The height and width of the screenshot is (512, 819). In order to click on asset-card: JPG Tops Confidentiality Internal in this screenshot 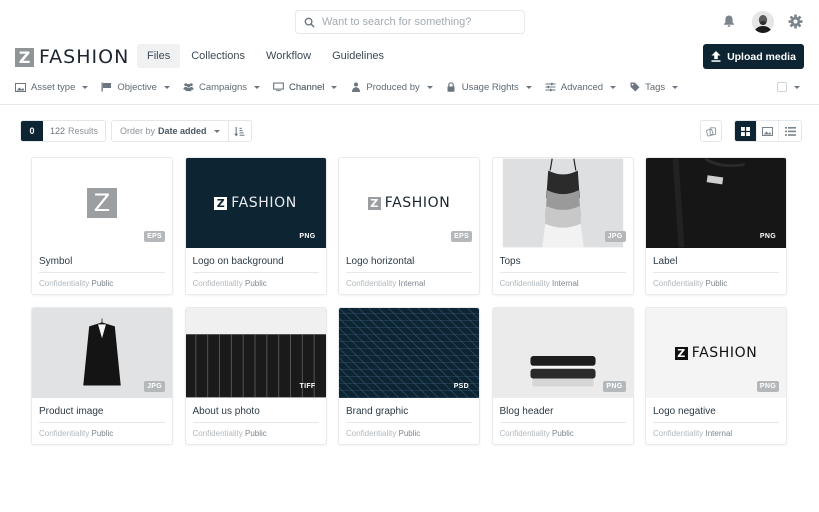, I will do `click(562, 226)`.